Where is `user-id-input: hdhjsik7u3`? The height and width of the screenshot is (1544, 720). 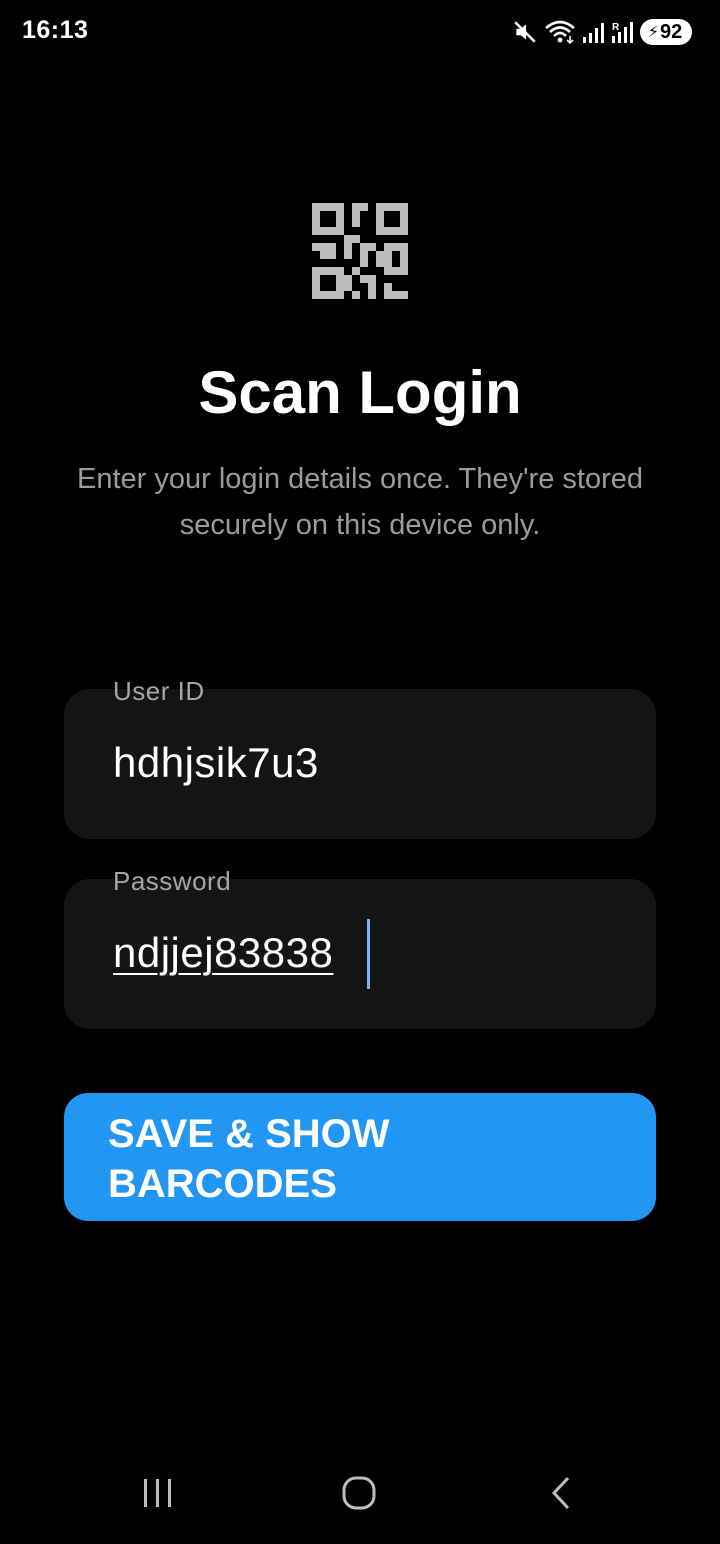
user-id-input: hdhjsik7u3 is located at coordinates (216, 763).